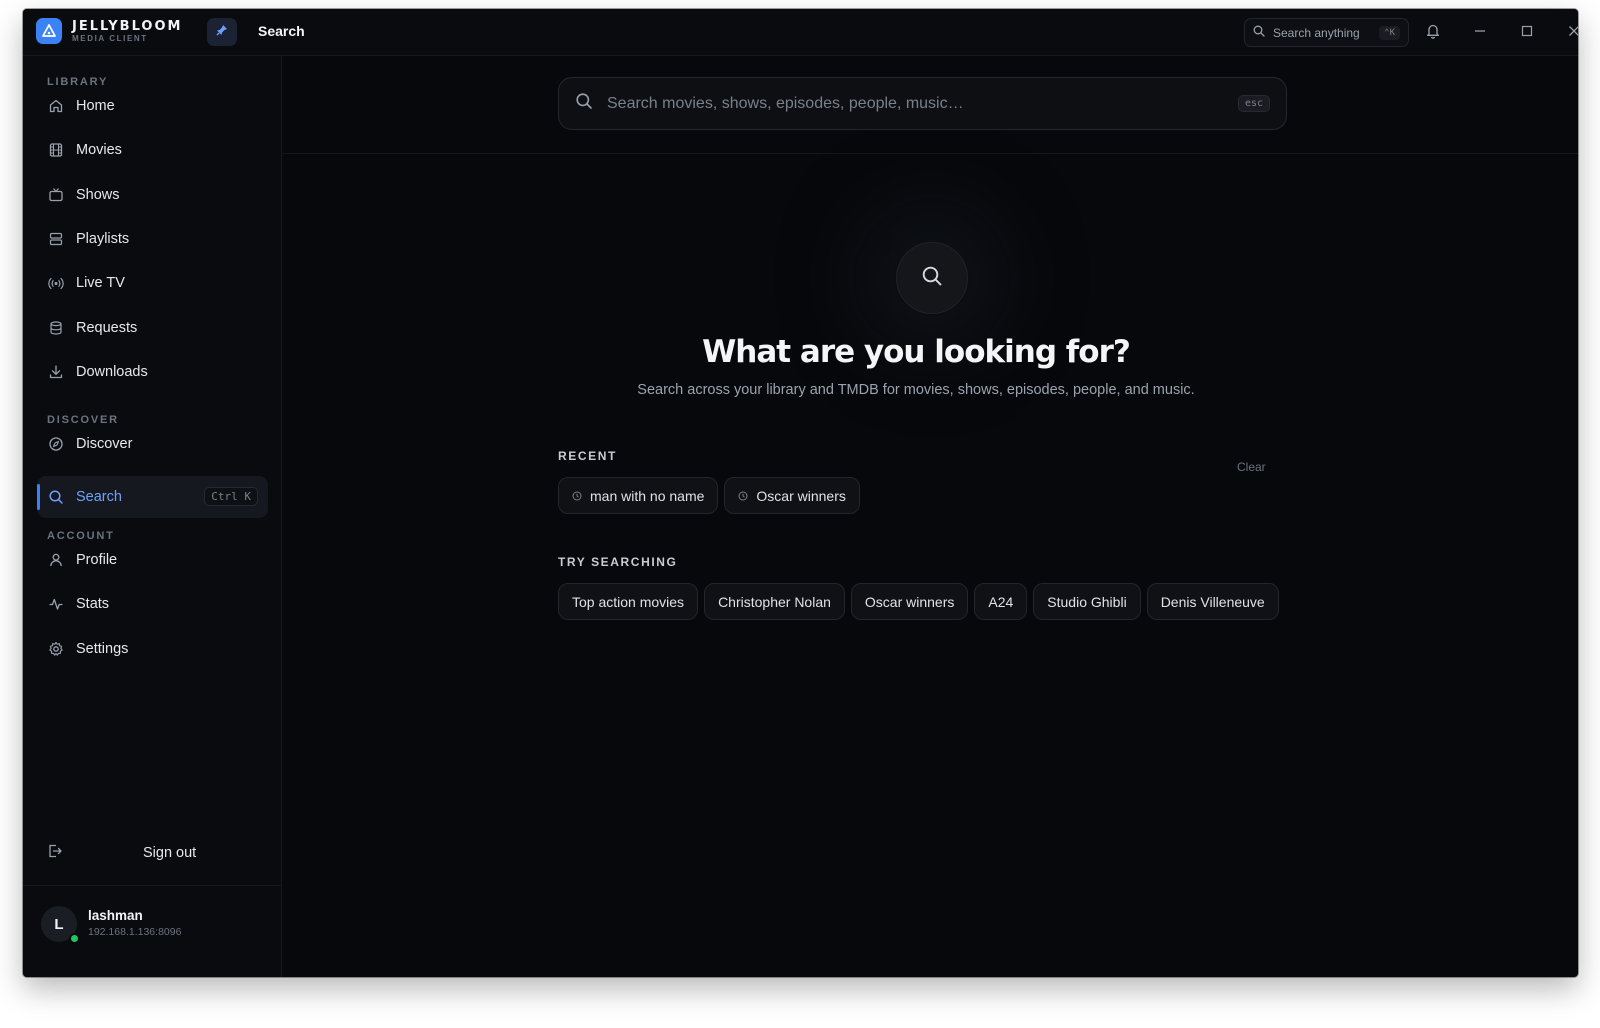 This screenshot has height=1028, width=1600. What do you see at coordinates (281, 31) in the screenshot?
I see `page-title: Search` at bounding box center [281, 31].